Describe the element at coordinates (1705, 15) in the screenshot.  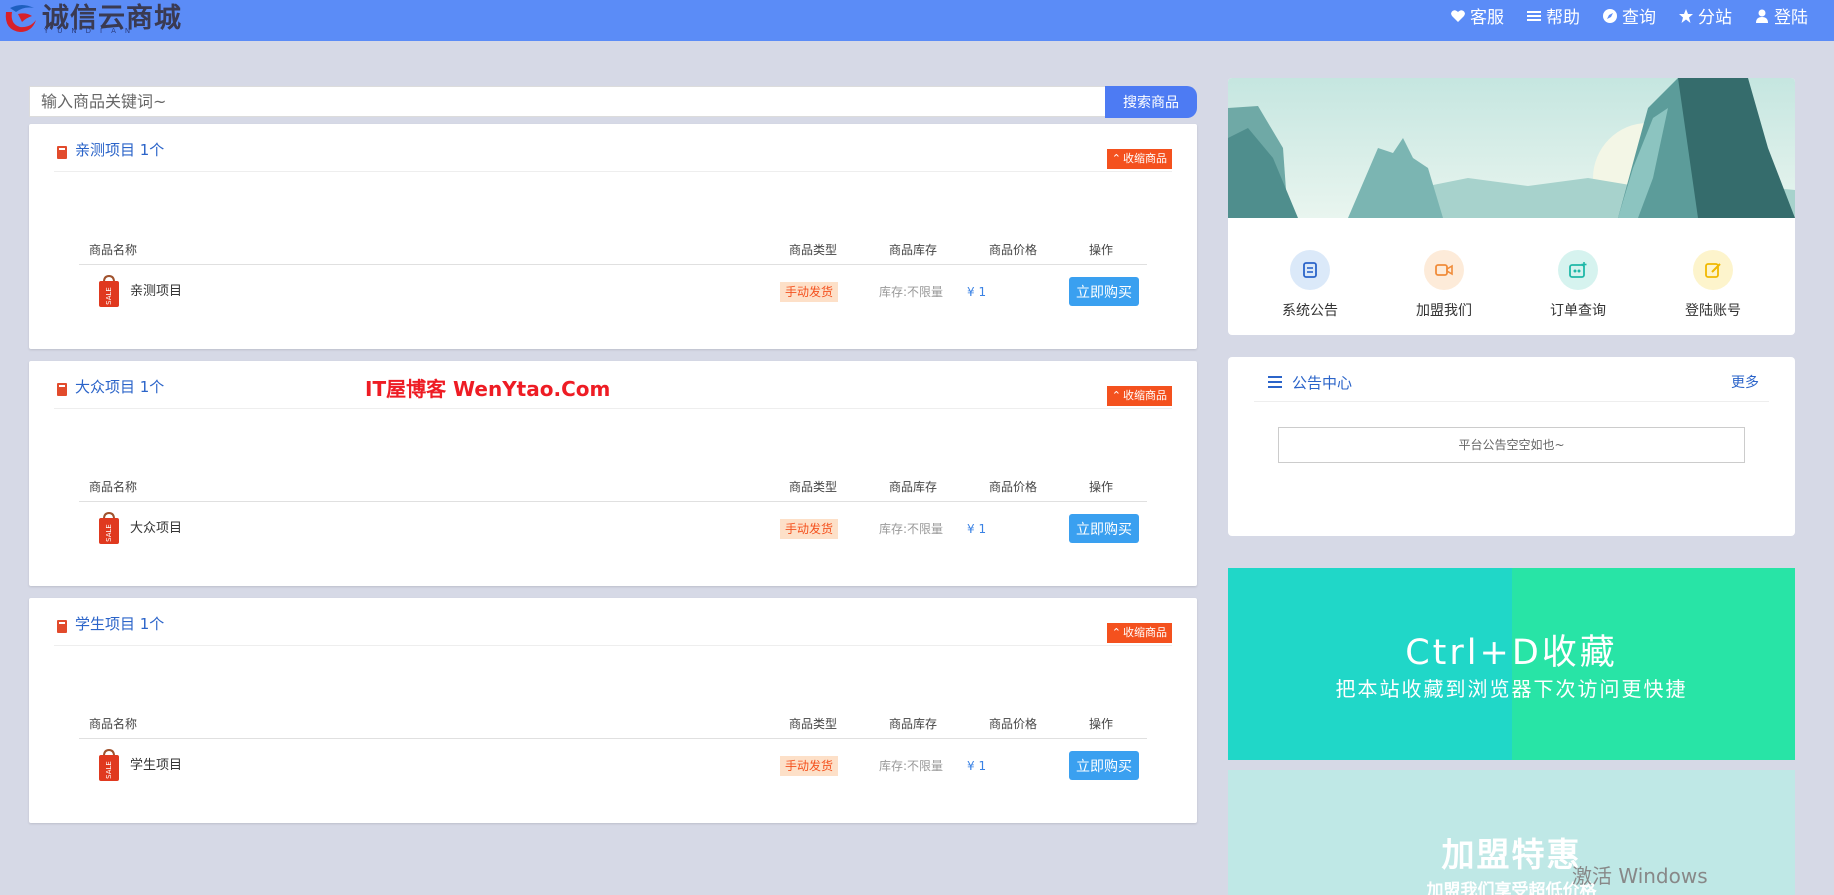
I see `nav-substation: 分站` at that location.